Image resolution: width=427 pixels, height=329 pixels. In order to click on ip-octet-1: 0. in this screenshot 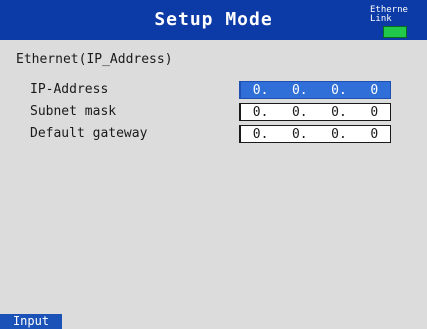, I will do `click(260, 90)`.